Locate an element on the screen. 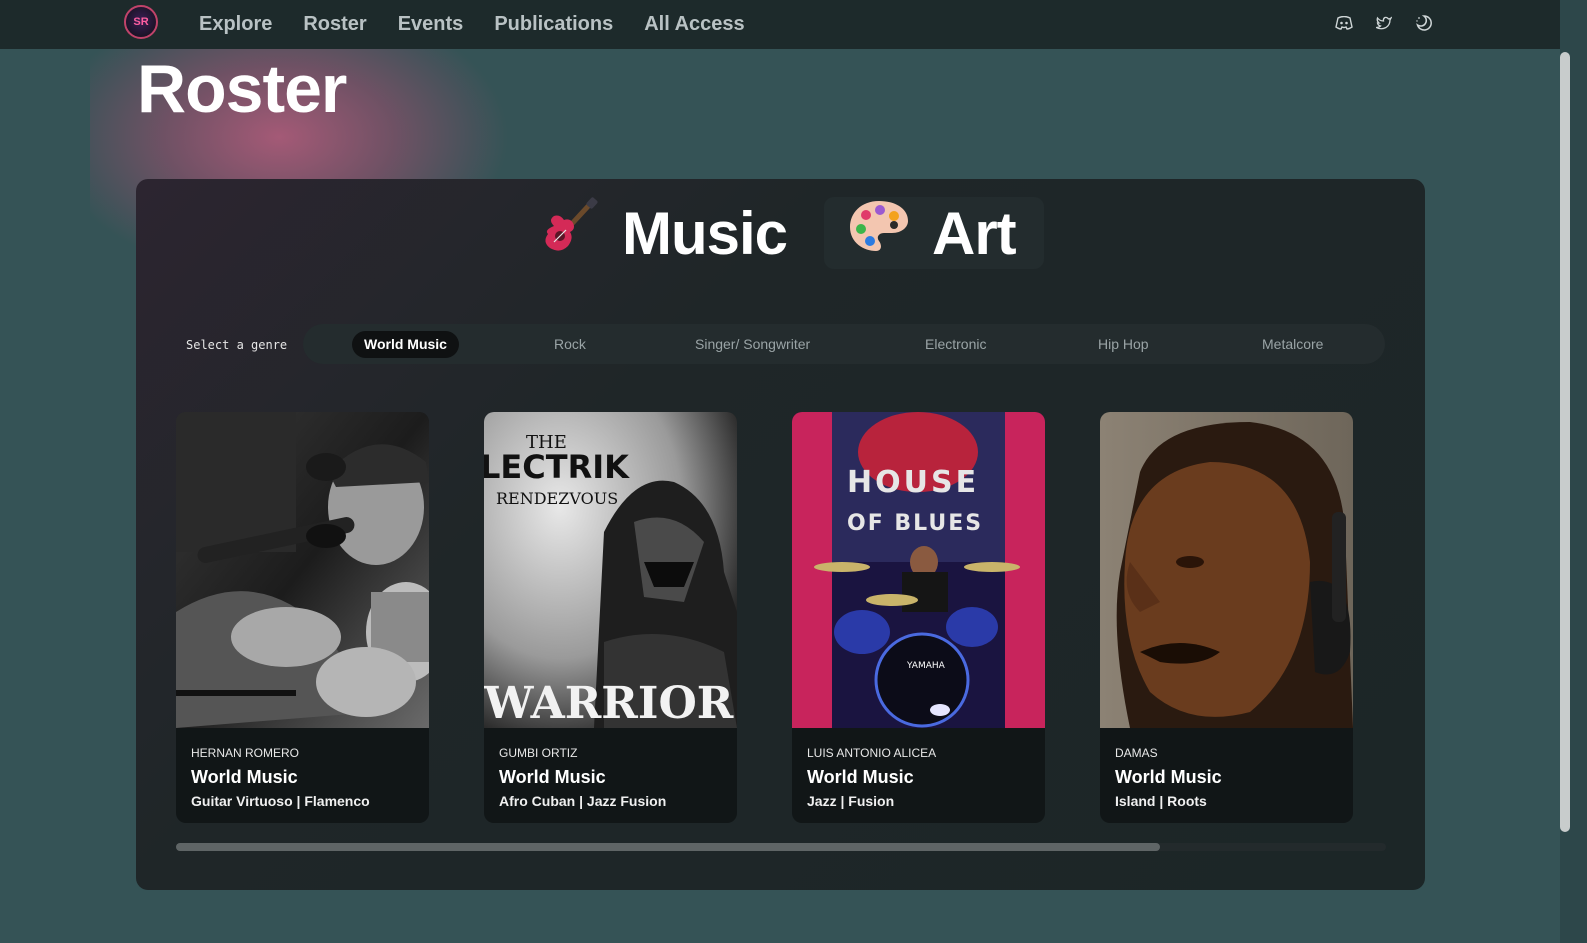 The width and height of the screenshot is (1587, 943). twitter-icon is located at coordinates (1384, 23).